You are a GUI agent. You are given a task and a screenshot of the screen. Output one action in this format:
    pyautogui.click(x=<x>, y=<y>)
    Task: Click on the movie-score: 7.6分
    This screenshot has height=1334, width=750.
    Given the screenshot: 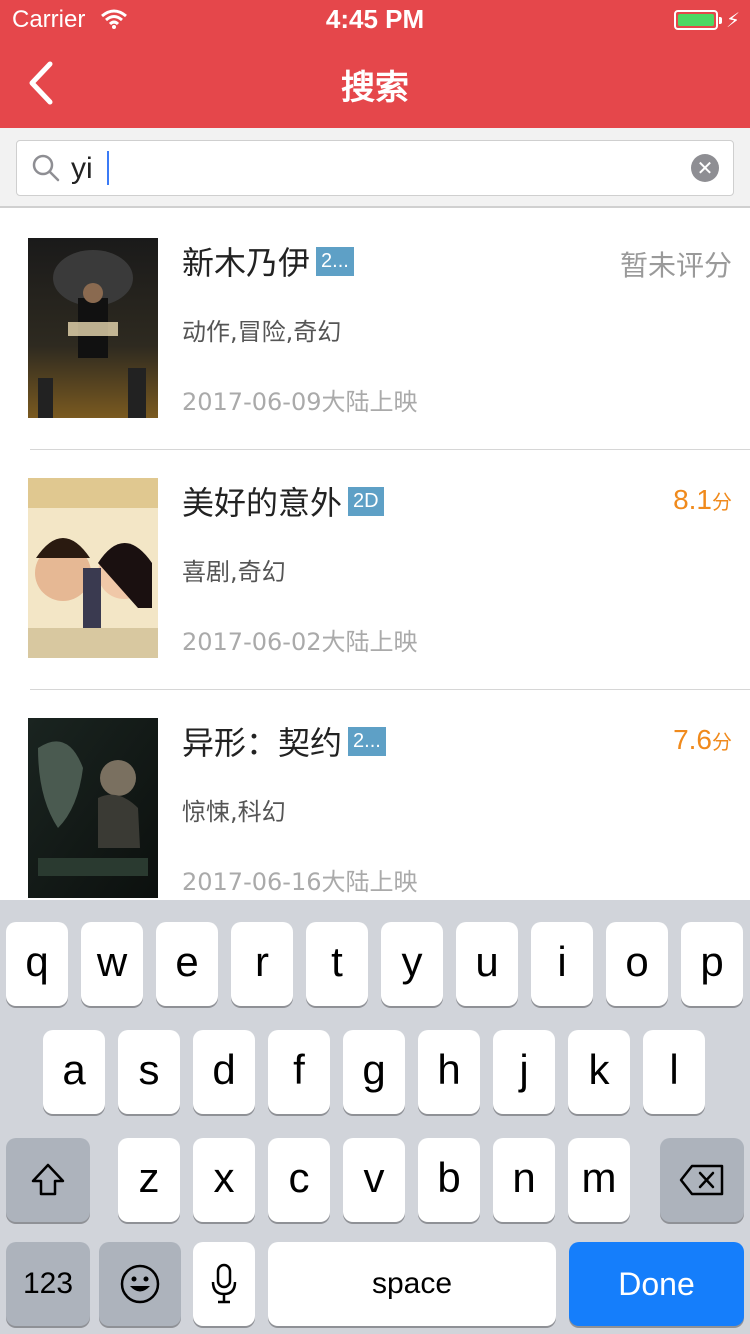 What is the action you would take?
    pyautogui.click(x=702, y=739)
    